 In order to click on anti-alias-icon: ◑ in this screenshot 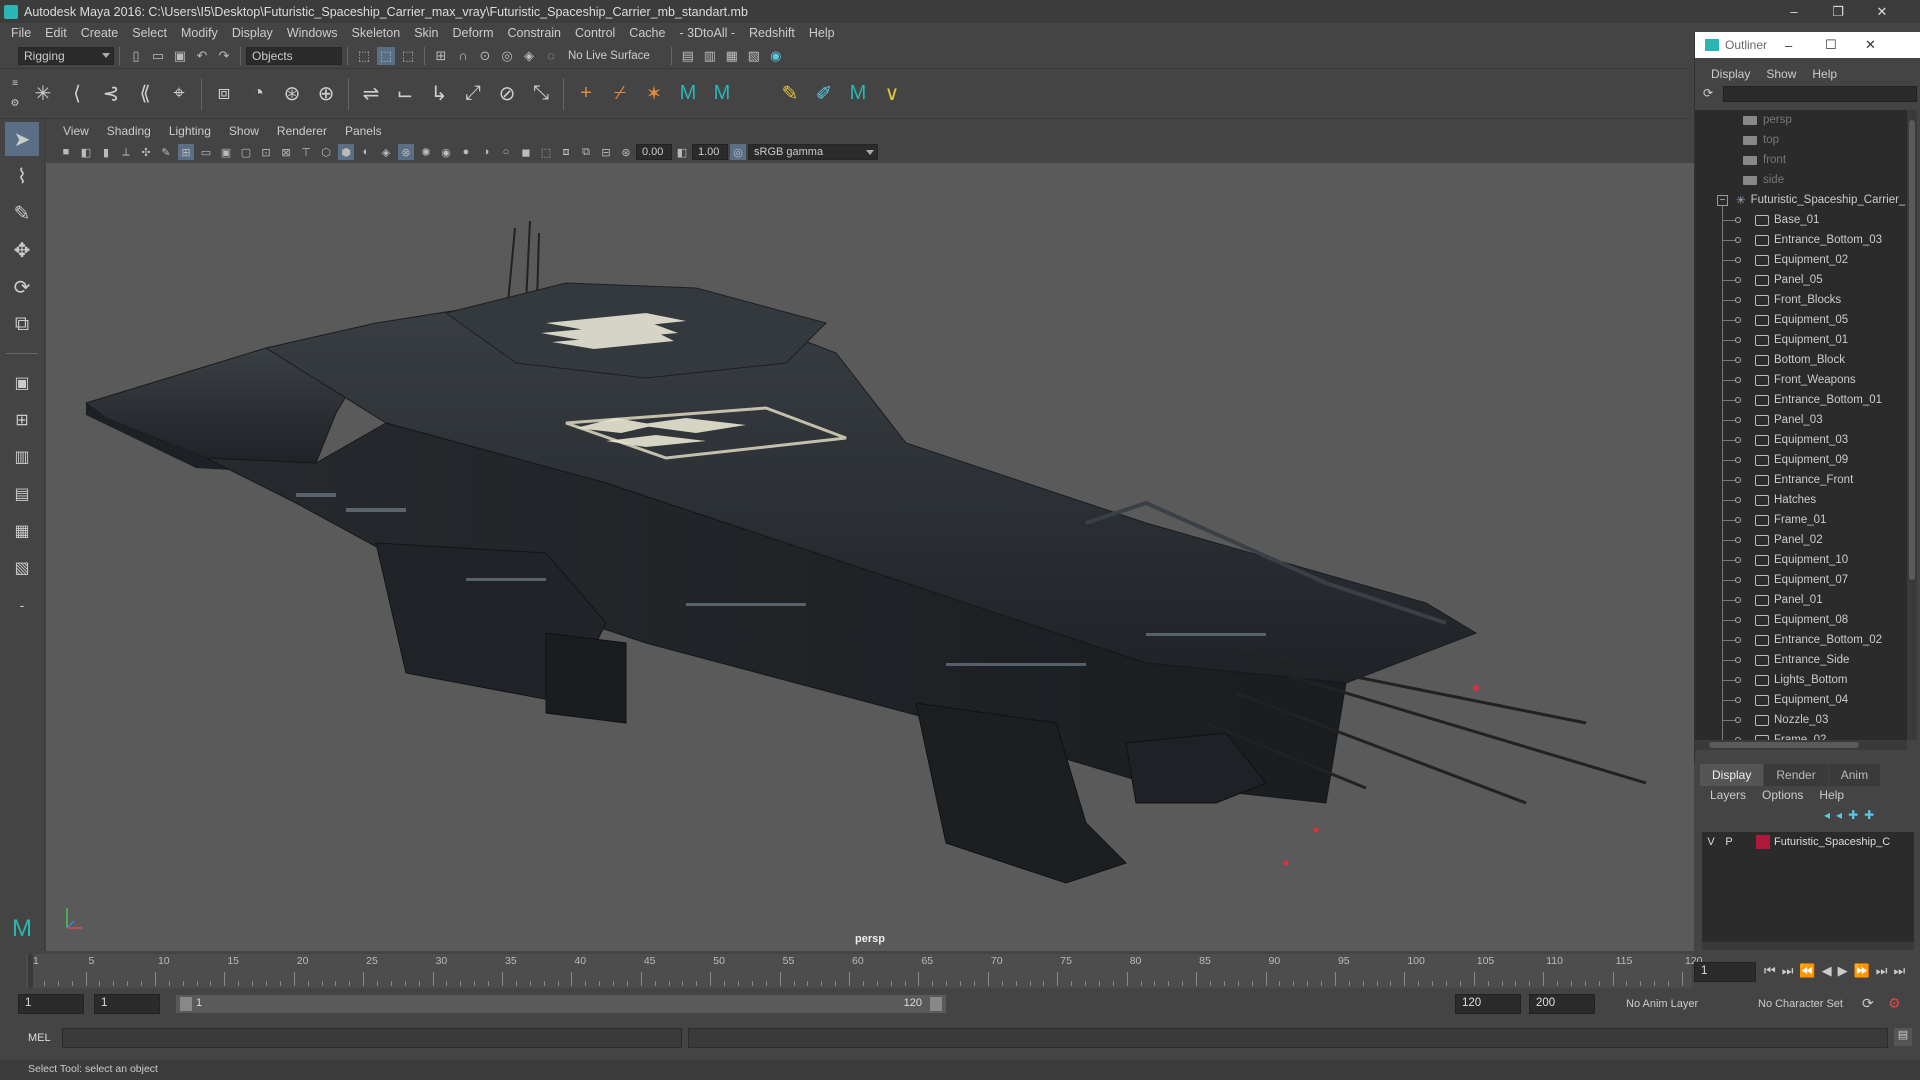, I will do `click(486, 152)`.